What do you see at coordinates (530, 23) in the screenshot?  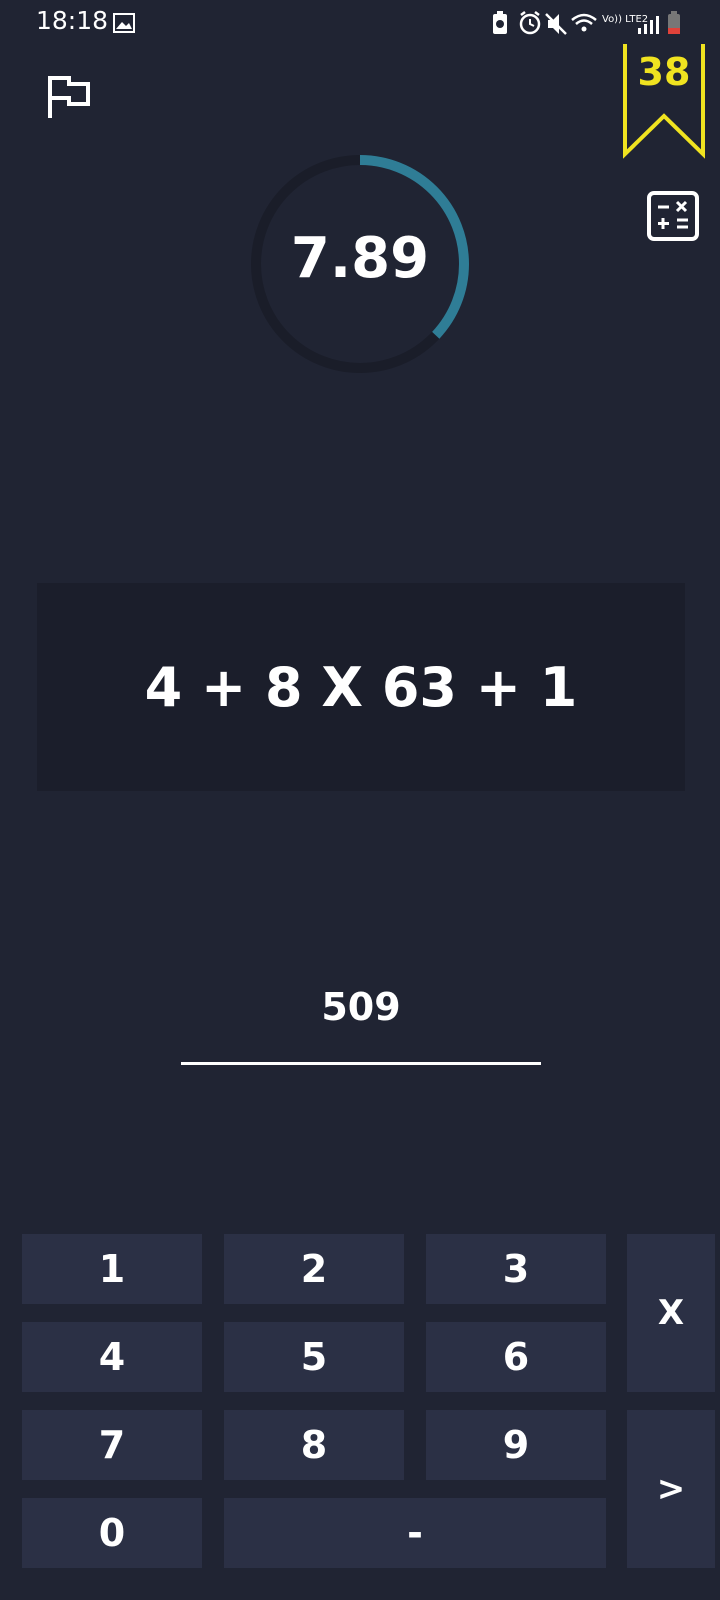 I see `alarm-icon` at bounding box center [530, 23].